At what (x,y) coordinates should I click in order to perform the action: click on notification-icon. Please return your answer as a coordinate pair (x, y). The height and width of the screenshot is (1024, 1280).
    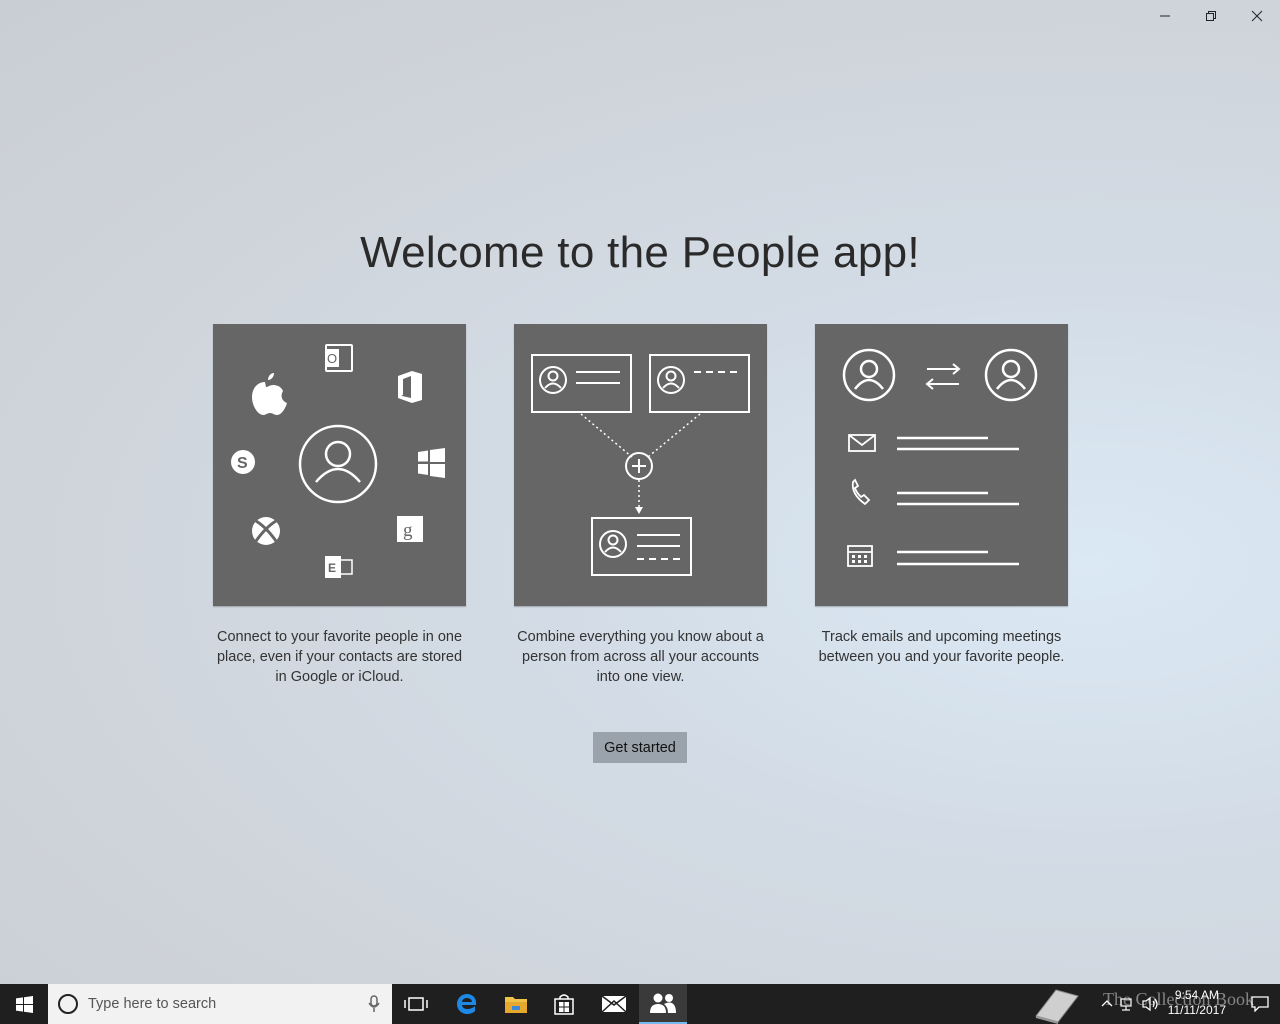
    Looking at the image, I should click on (1260, 1004).